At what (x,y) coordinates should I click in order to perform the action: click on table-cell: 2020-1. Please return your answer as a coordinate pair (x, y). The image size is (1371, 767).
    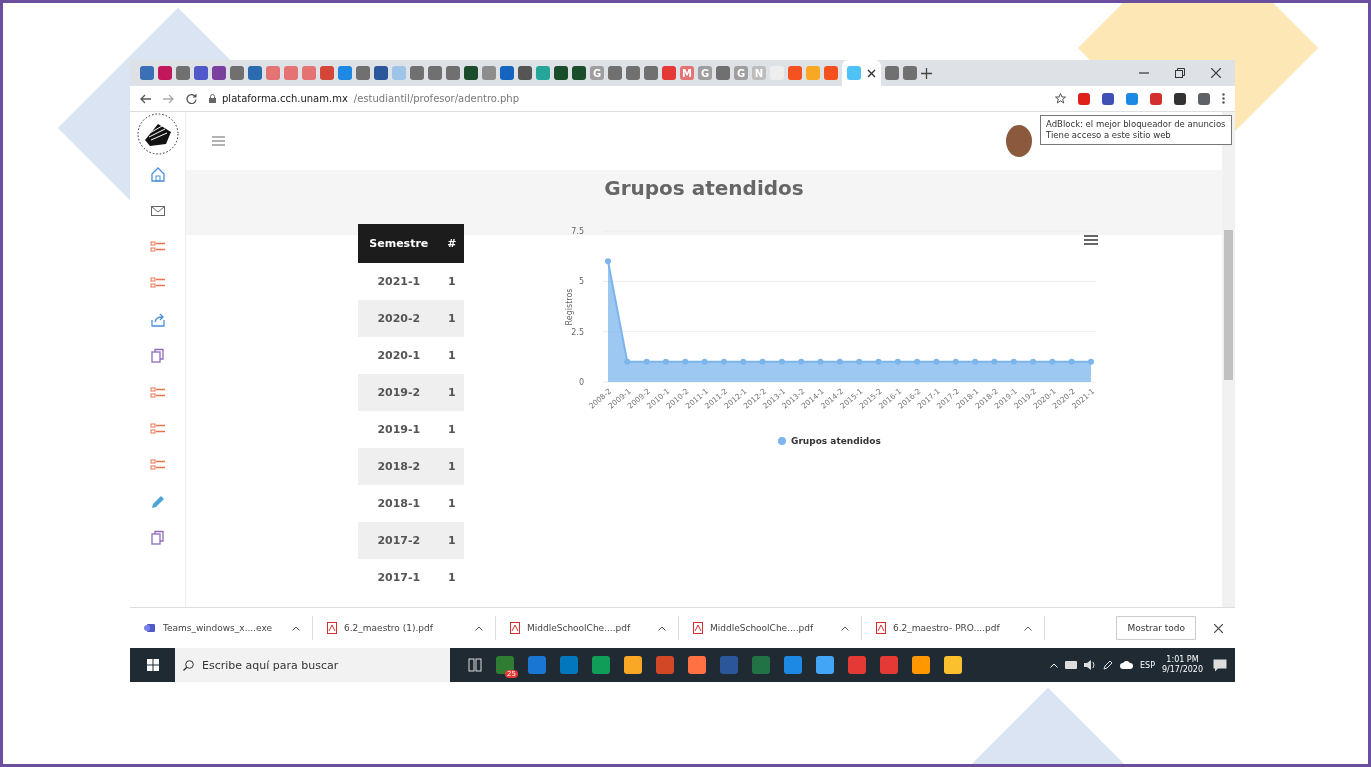
    Looking at the image, I should click on (399, 355).